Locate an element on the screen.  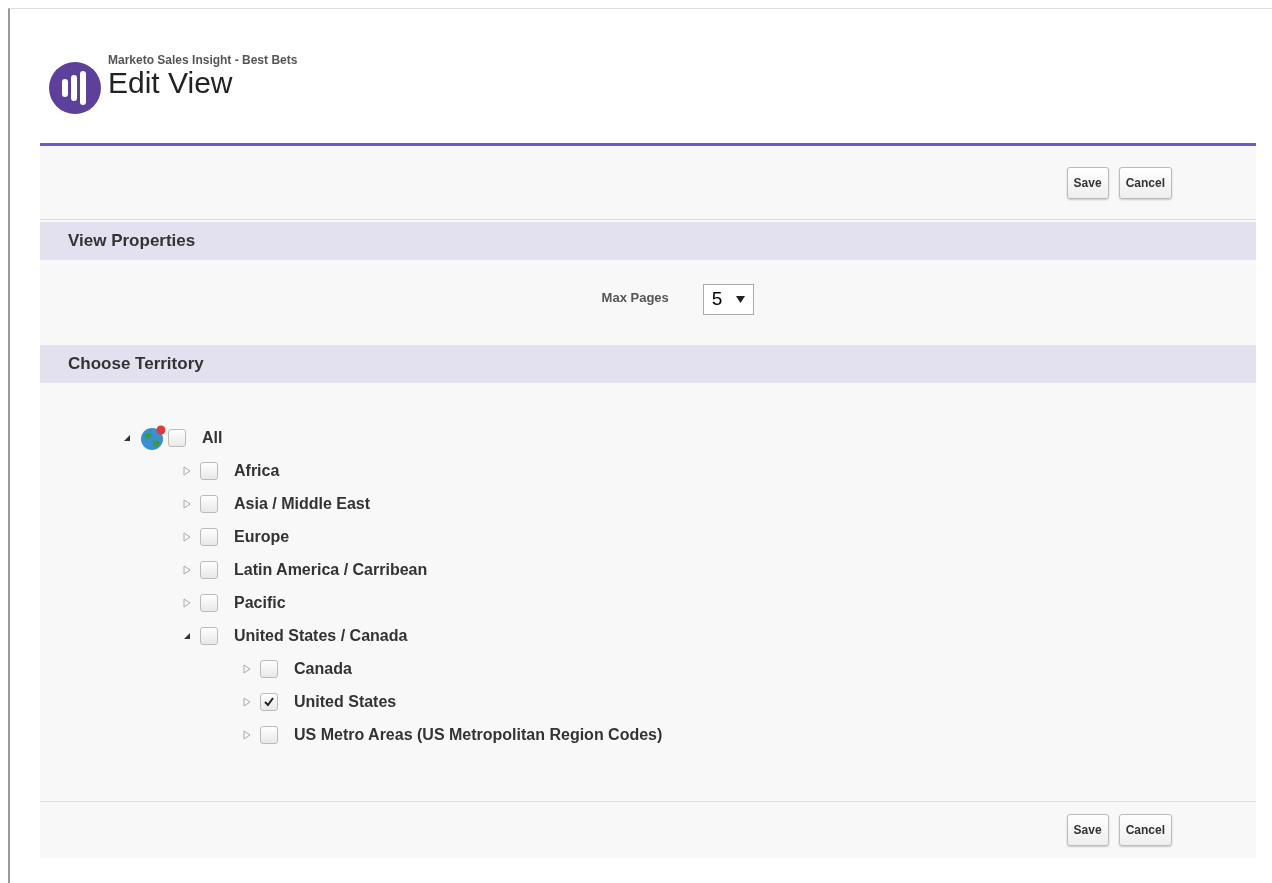
tree-item-label: Asia / Middle East is located at coordinates (302, 503).